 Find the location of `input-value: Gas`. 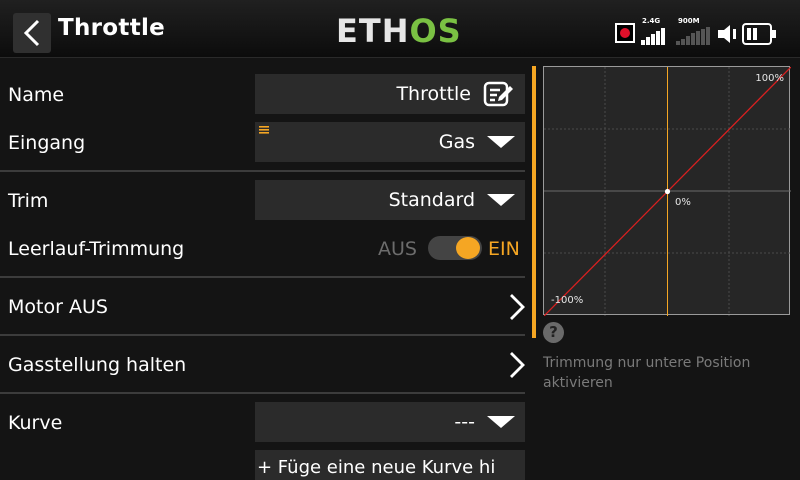

input-value: Gas is located at coordinates (456, 142).